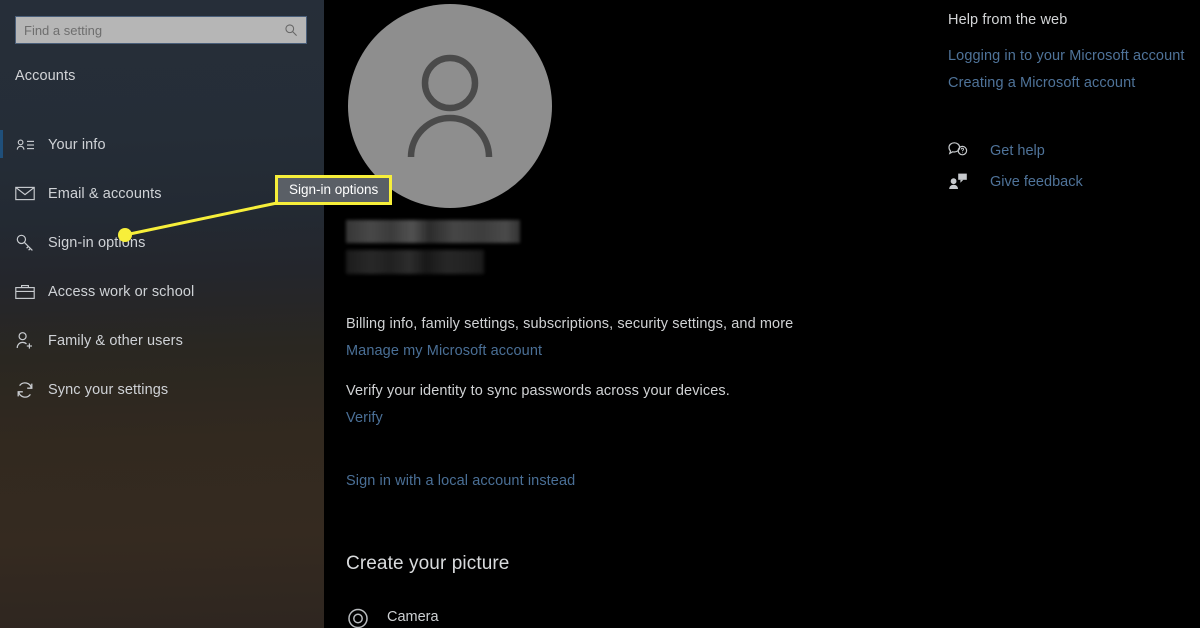 Image resolution: width=1200 pixels, height=628 pixels. I want to click on question-bubble-icon, so click(958, 151).